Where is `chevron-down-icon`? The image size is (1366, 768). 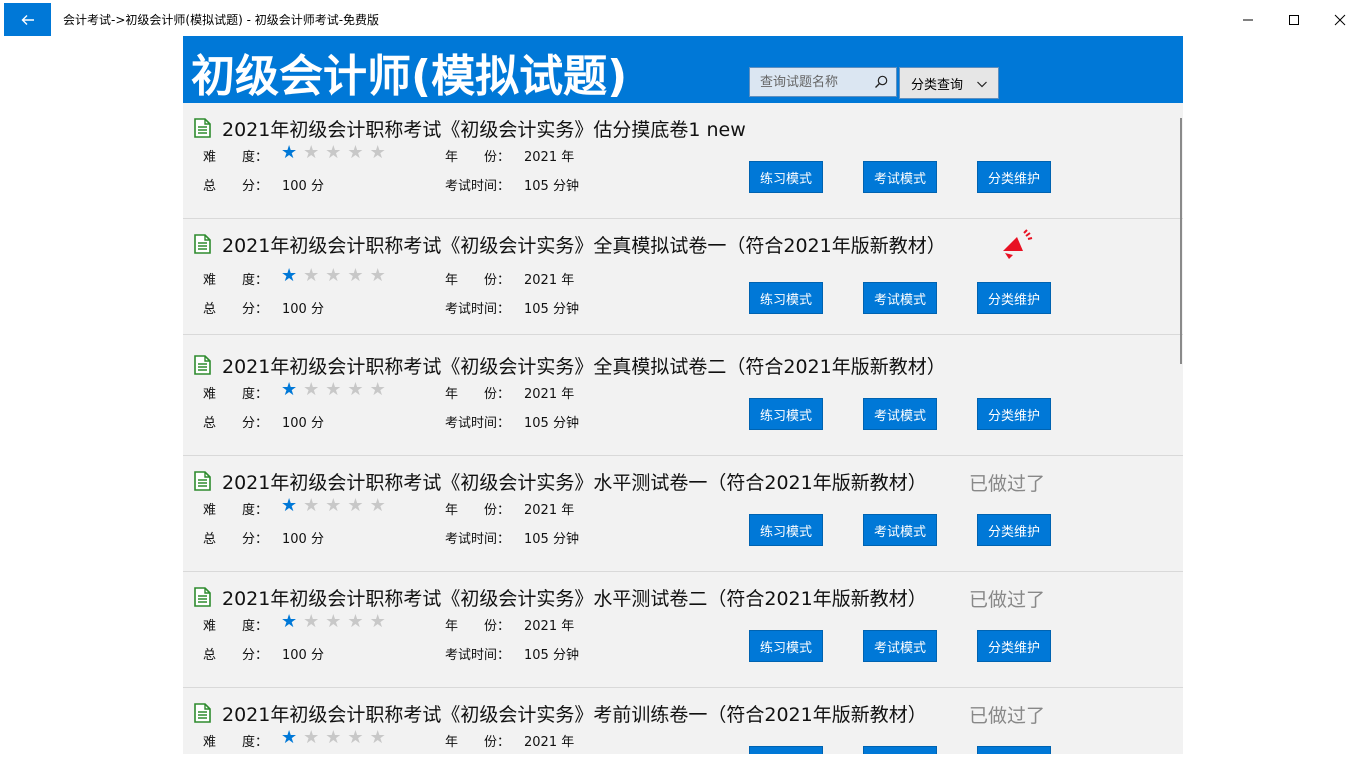
chevron-down-icon is located at coordinates (982, 84).